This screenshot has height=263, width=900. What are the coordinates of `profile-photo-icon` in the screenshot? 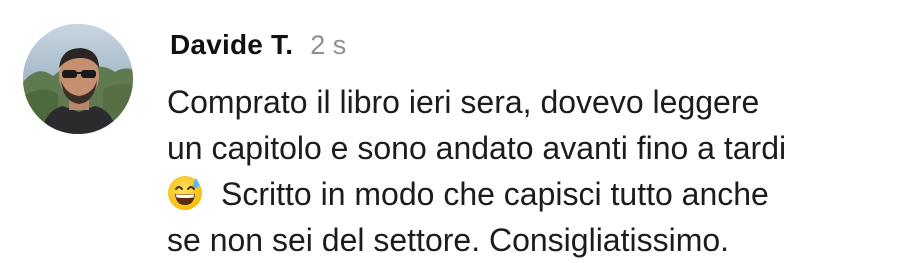 It's located at (78, 79).